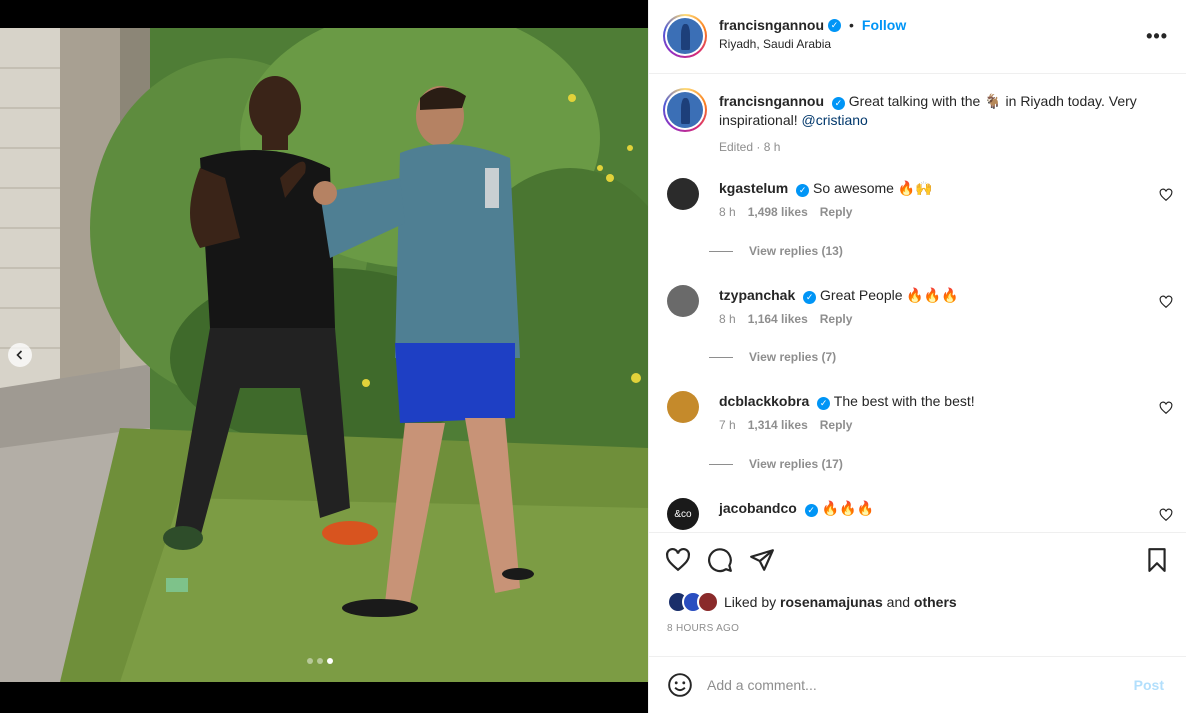  Describe the element at coordinates (1157, 36) in the screenshot. I see `more-options-button: •••` at that location.